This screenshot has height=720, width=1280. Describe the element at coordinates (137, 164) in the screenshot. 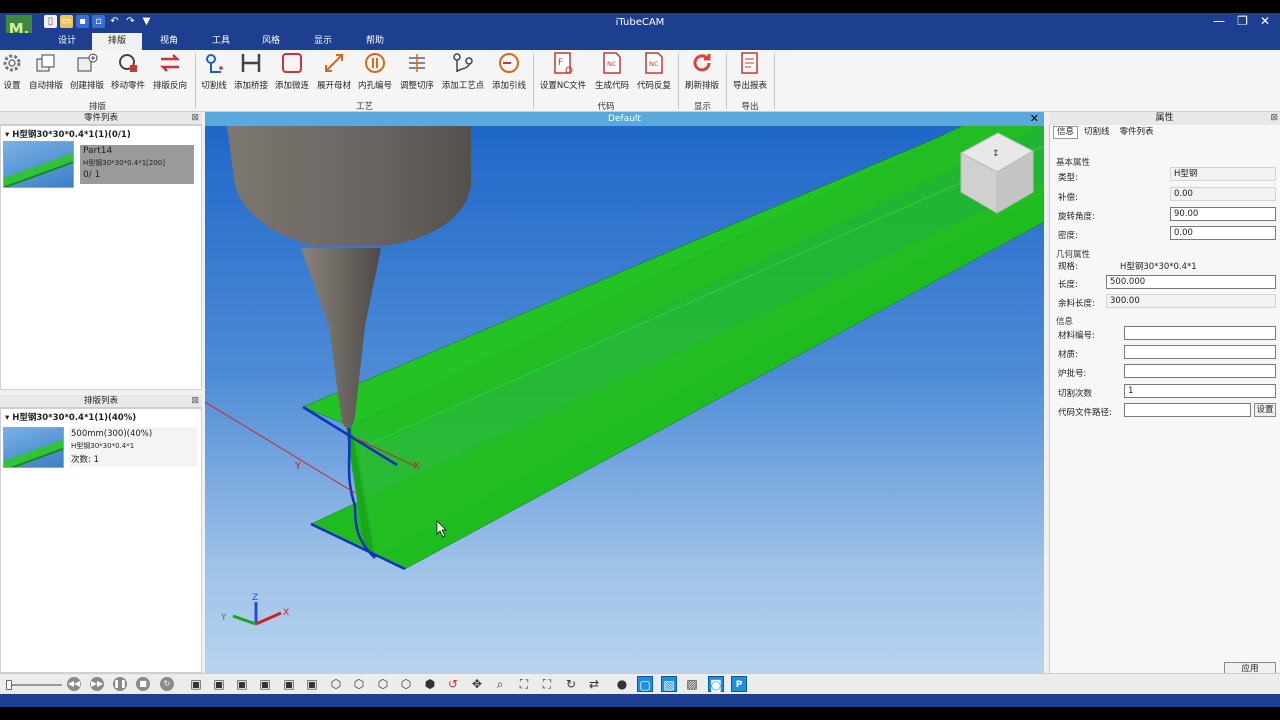

I see `part-item-selected: Part14 H型钢30*30*0.4*1[200] 0/ 1` at that location.